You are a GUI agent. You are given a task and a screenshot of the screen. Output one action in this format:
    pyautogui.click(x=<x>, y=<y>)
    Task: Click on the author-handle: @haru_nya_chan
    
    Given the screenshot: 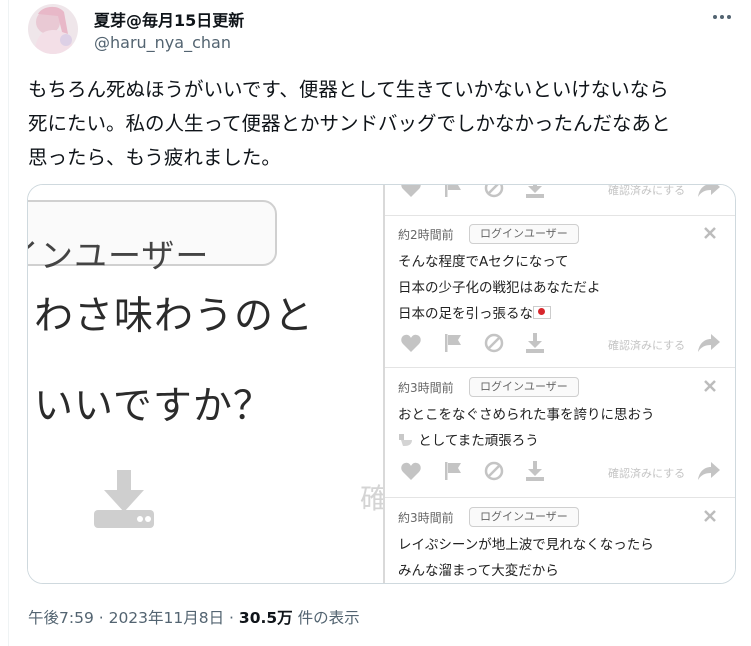 What is the action you would take?
    pyautogui.click(x=162, y=42)
    